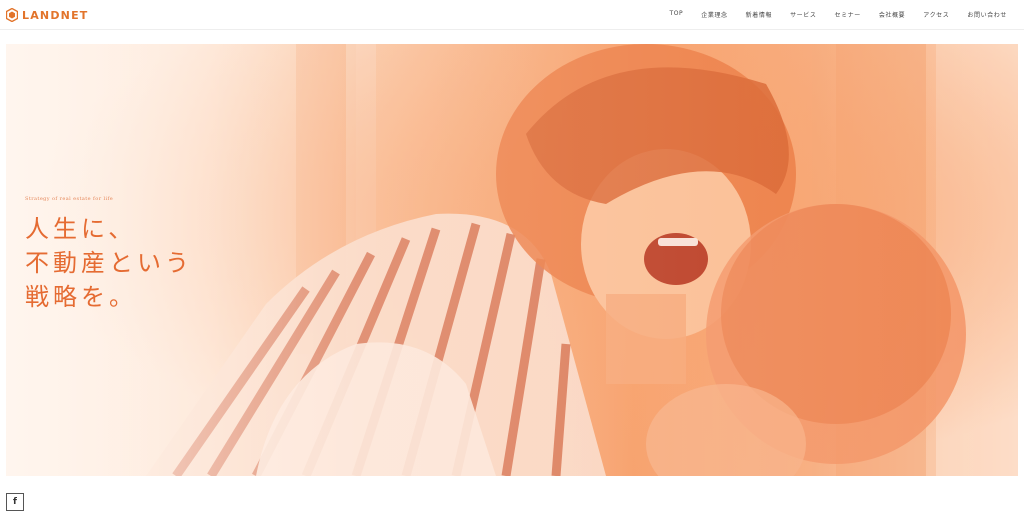 This screenshot has height=516, width=1024. I want to click on nav-item-news: 新着情報, so click(759, 14).